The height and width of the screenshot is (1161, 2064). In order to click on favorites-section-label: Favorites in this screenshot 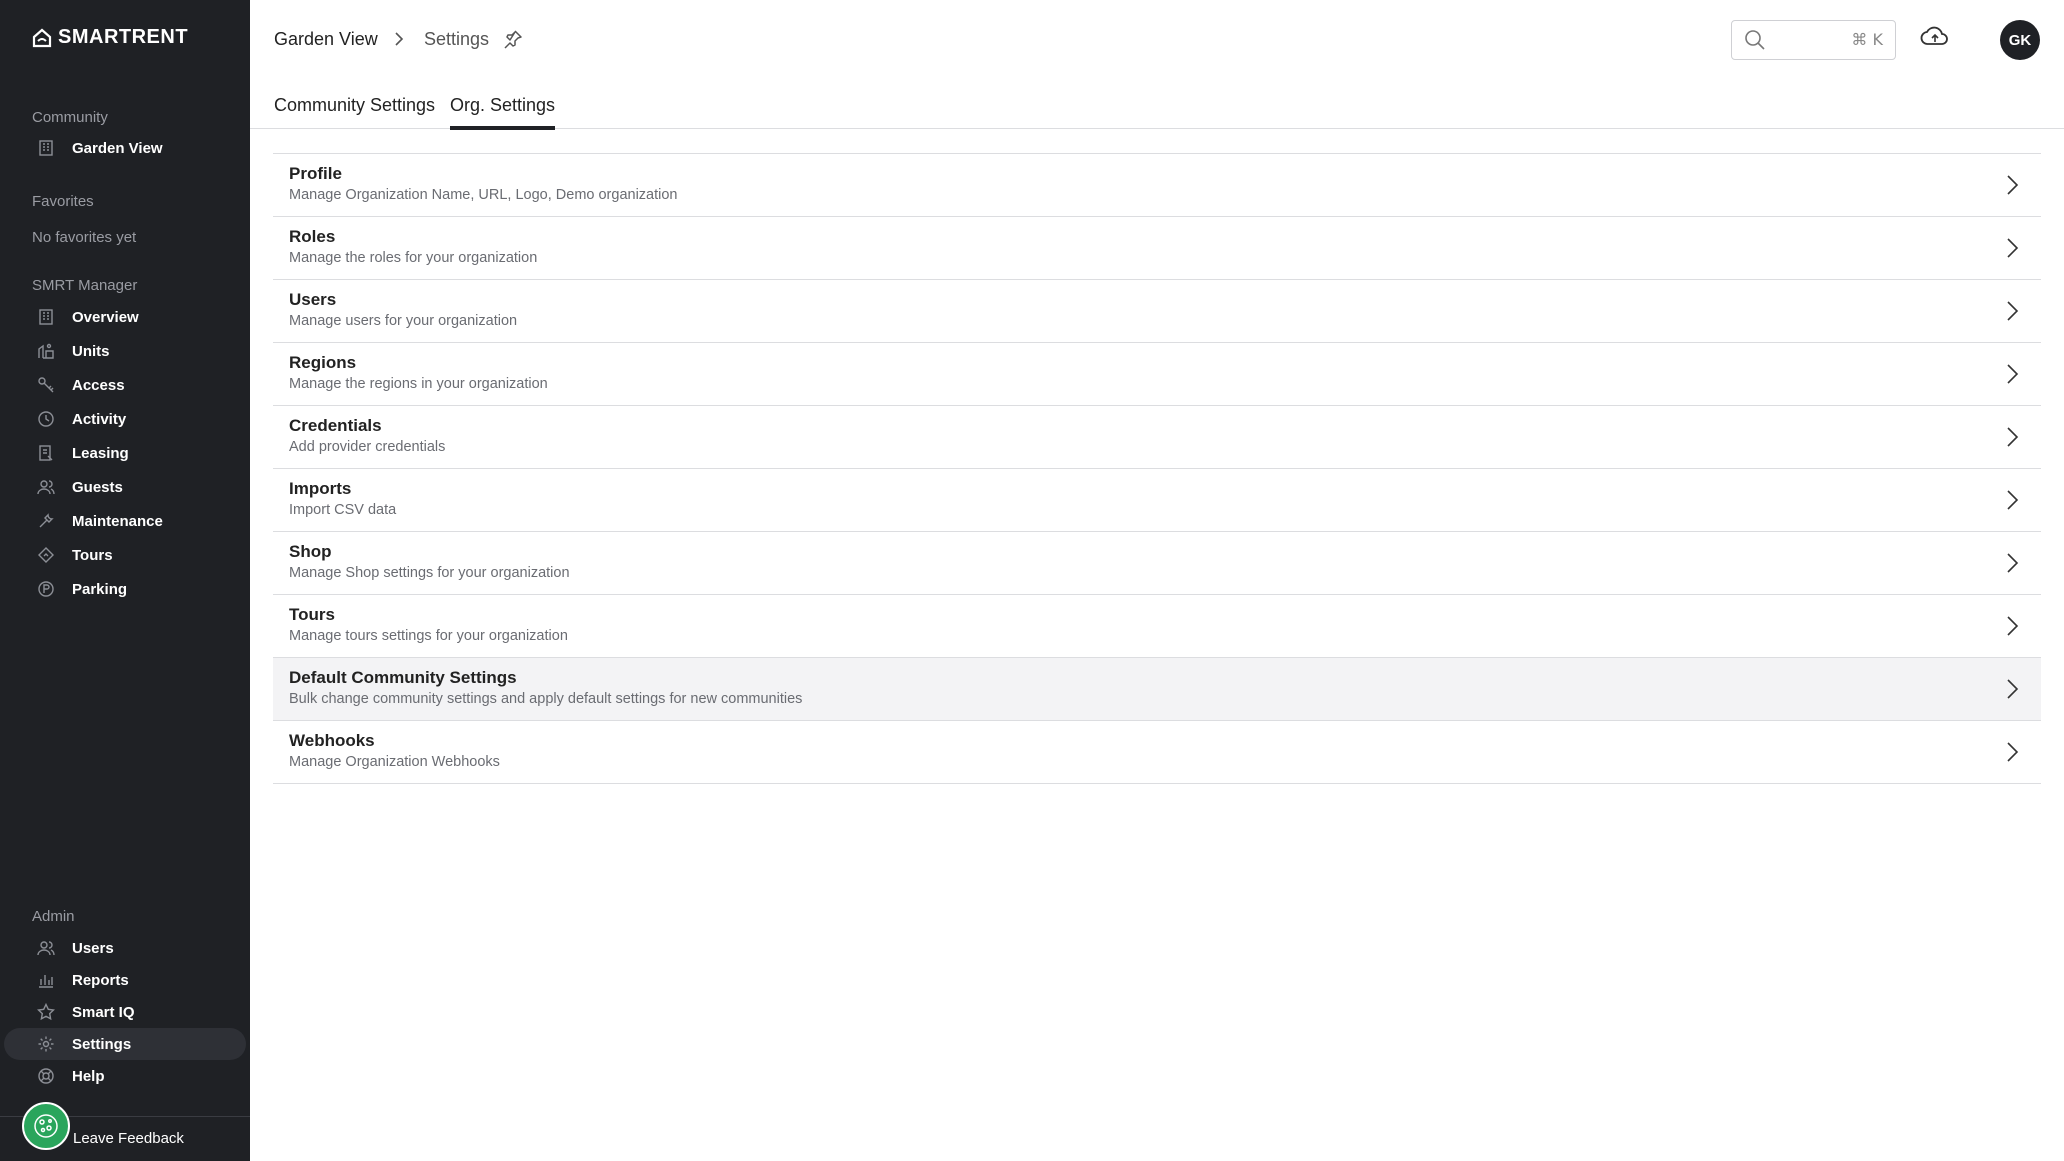, I will do `click(63, 201)`.